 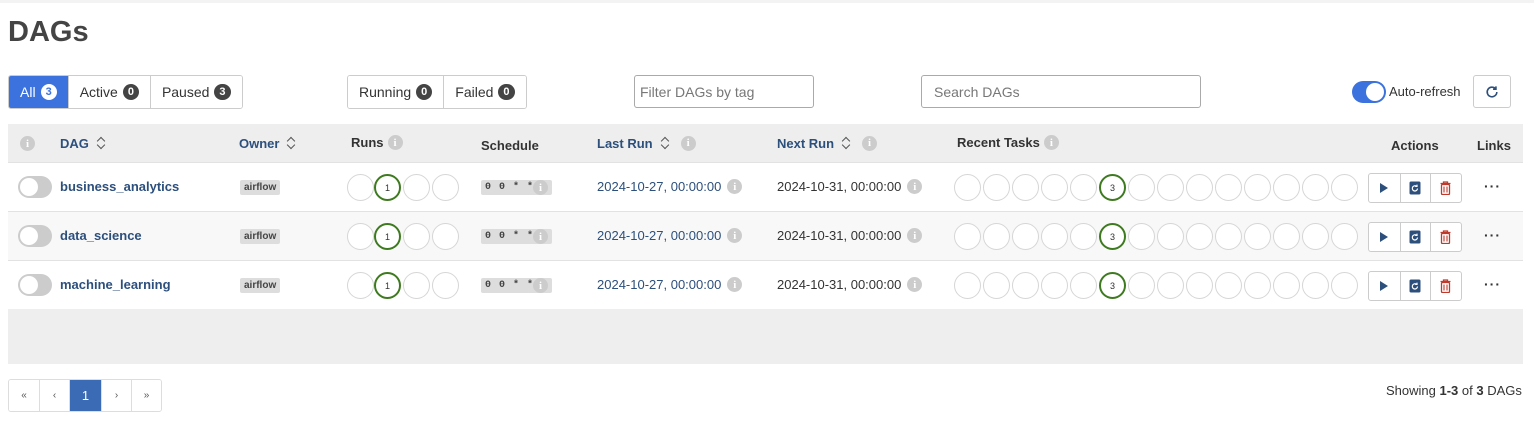 What do you see at coordinates (806, 143) in the screenshot?
I see `header-next-run-label: Next Run` at bounding box center [806, 143].